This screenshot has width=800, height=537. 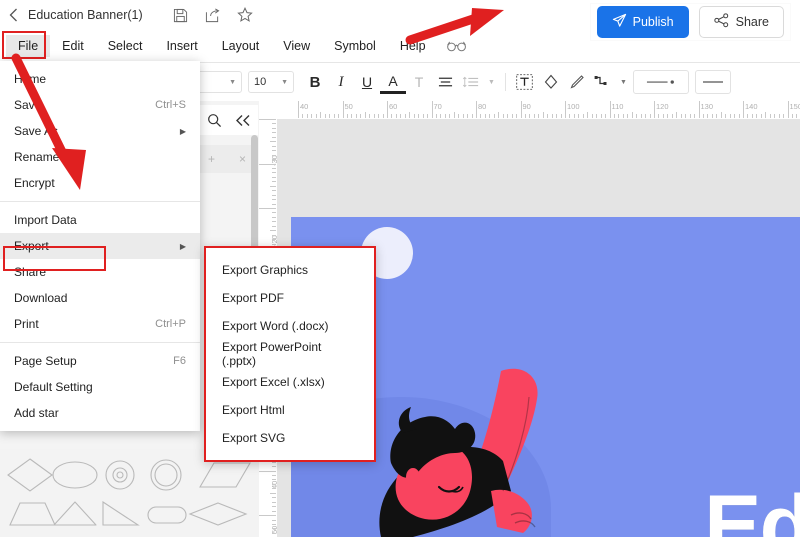 What do you see at coordinates (28, 105) in the screenshot?
I see `menu-label: Save` at bounding box center [28, 105].